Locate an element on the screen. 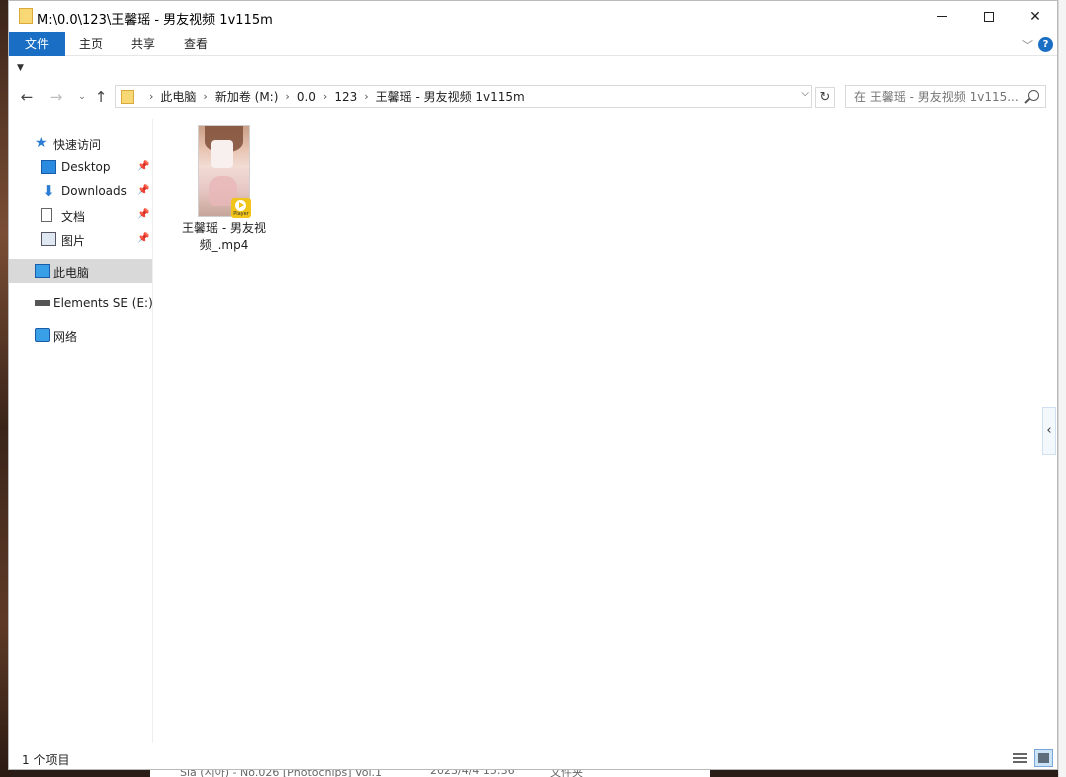 Image resolution: width=1066 pixels, height=777 pixels. sidebar-item-label: 此电脑 is located at coordinates (71, 273).